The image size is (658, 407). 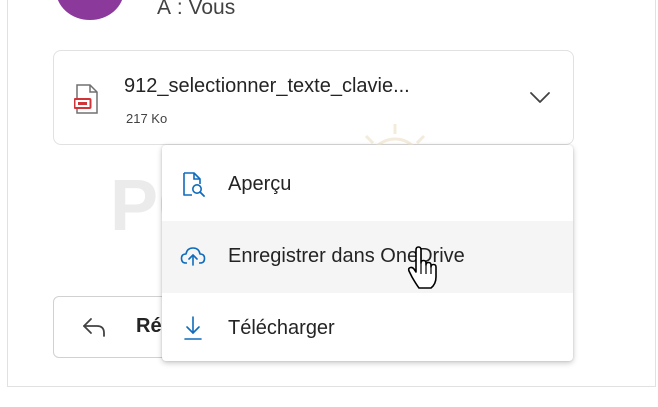 I want to click on recipient-line: À : Vous, so click(x=196, y=9).